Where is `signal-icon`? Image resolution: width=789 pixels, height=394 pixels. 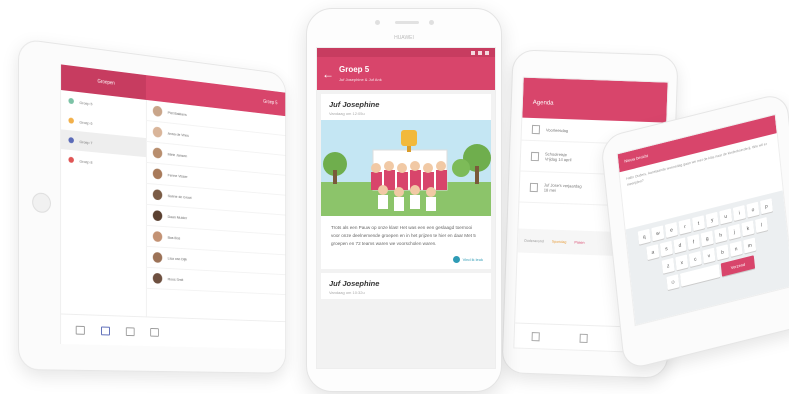
signal-icon is located at coordinates (473, 53).